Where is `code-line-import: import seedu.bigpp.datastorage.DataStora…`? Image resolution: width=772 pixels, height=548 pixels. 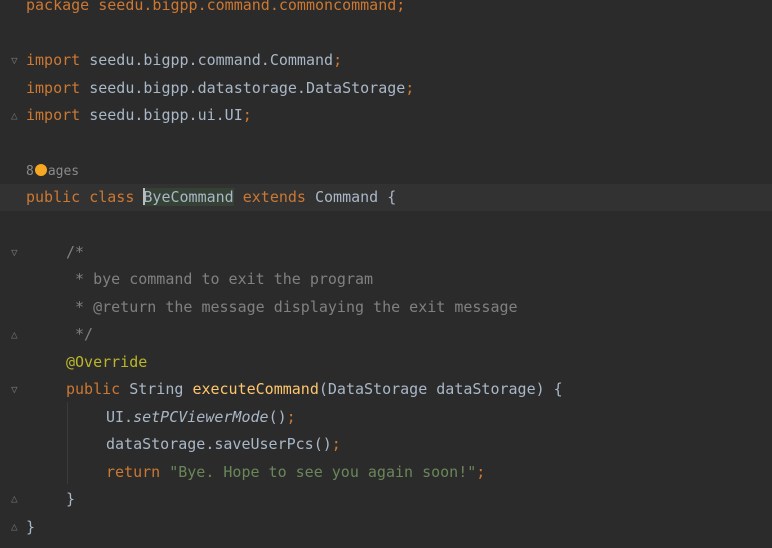
code-line-import: import seedu.bigpp.datastorage.DataStora… is located at coordinates (220, 88).